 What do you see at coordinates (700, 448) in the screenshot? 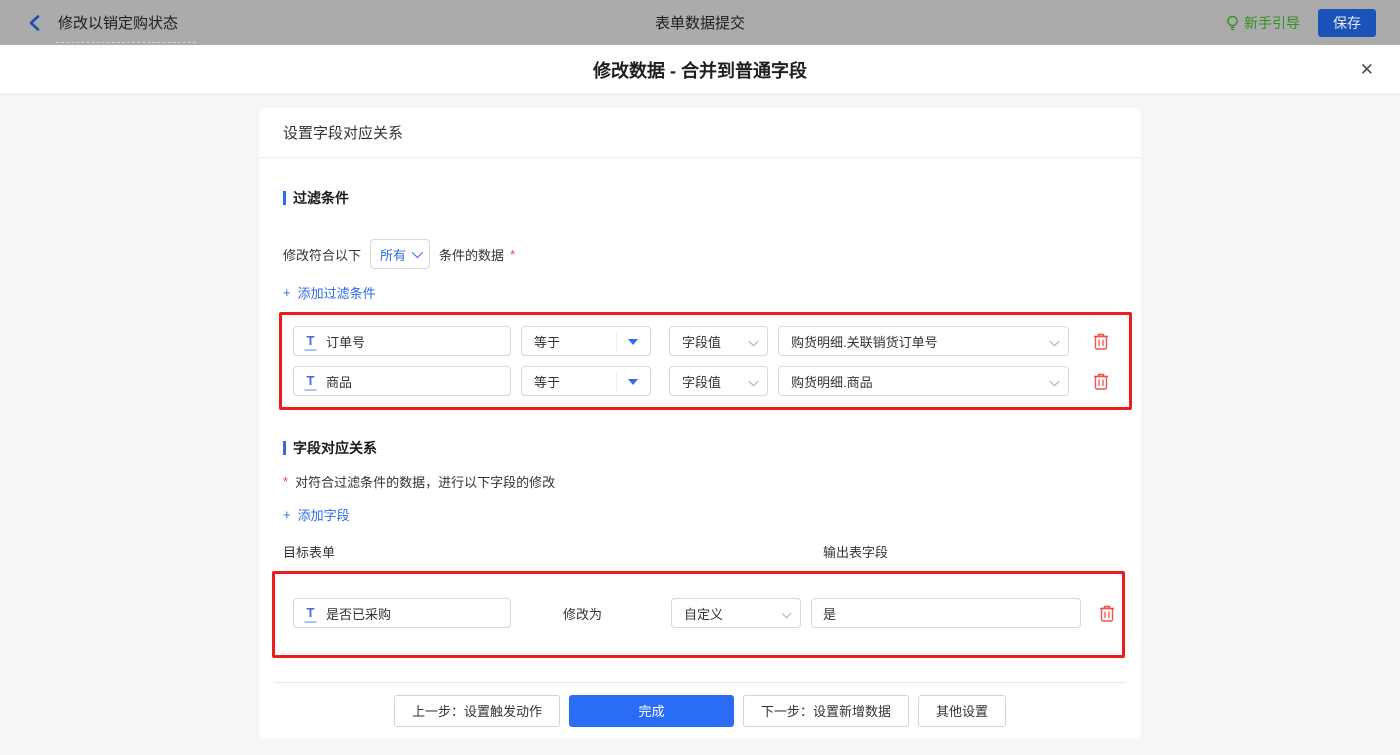
I see `mapping-section-title: 字段对应关系` at bounding box center [700, 448].